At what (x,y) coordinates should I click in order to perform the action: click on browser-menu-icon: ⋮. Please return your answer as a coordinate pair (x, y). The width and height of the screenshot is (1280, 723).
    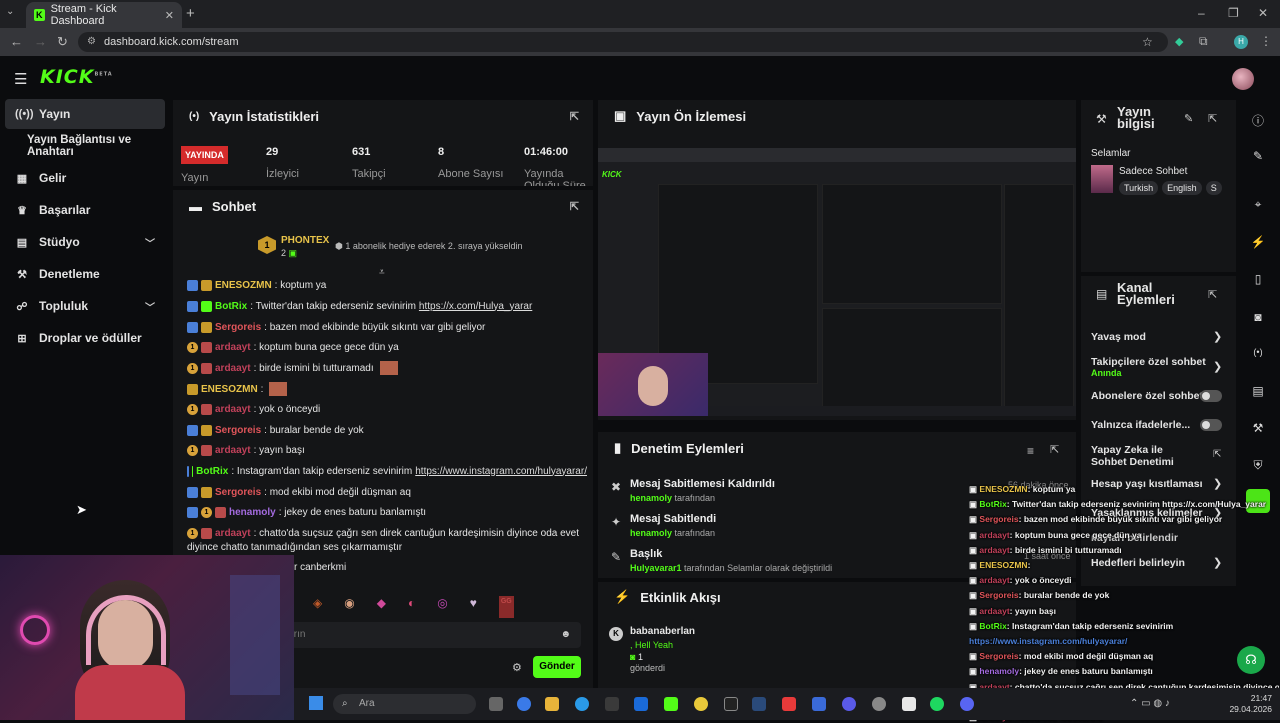
    Looking at the image, I should click on (1266, 41).